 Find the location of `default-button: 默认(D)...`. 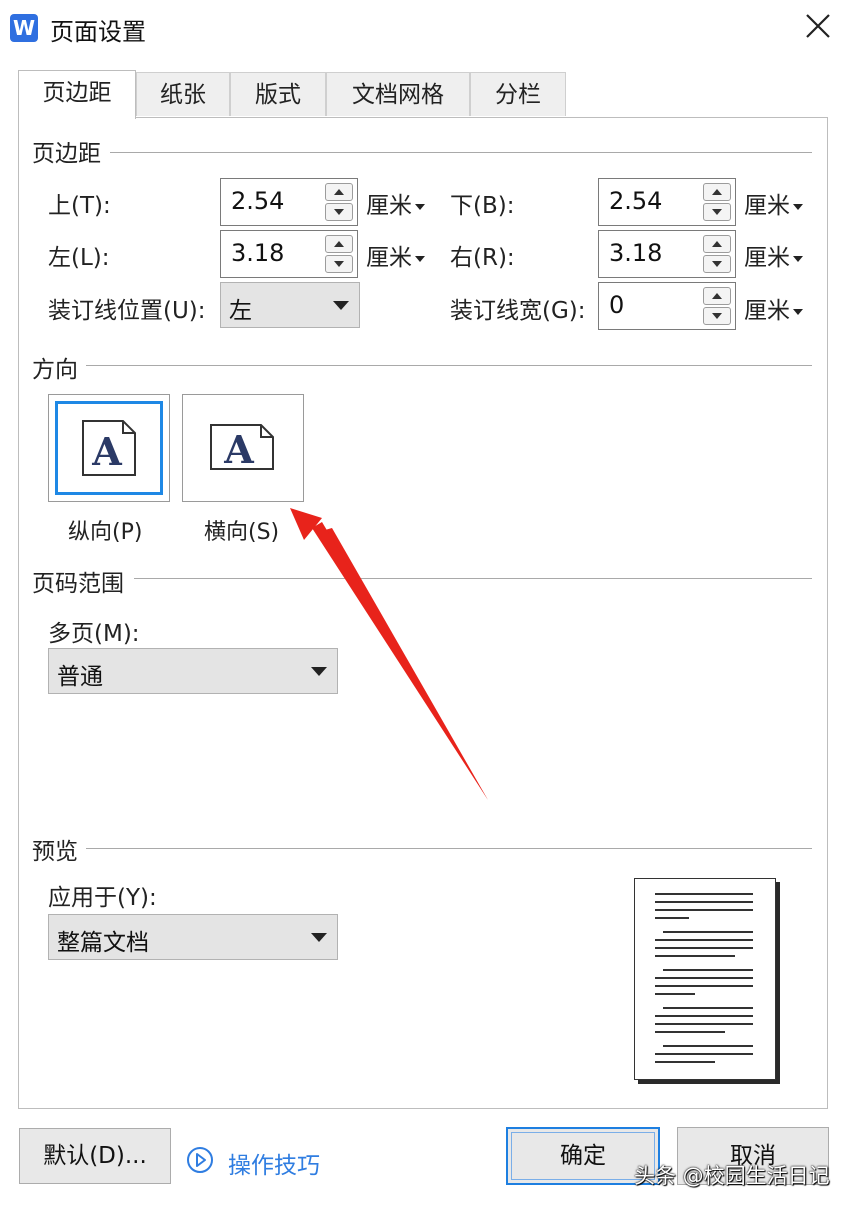

default-button: 默认(D)... is located at coordinates (95, 1156).